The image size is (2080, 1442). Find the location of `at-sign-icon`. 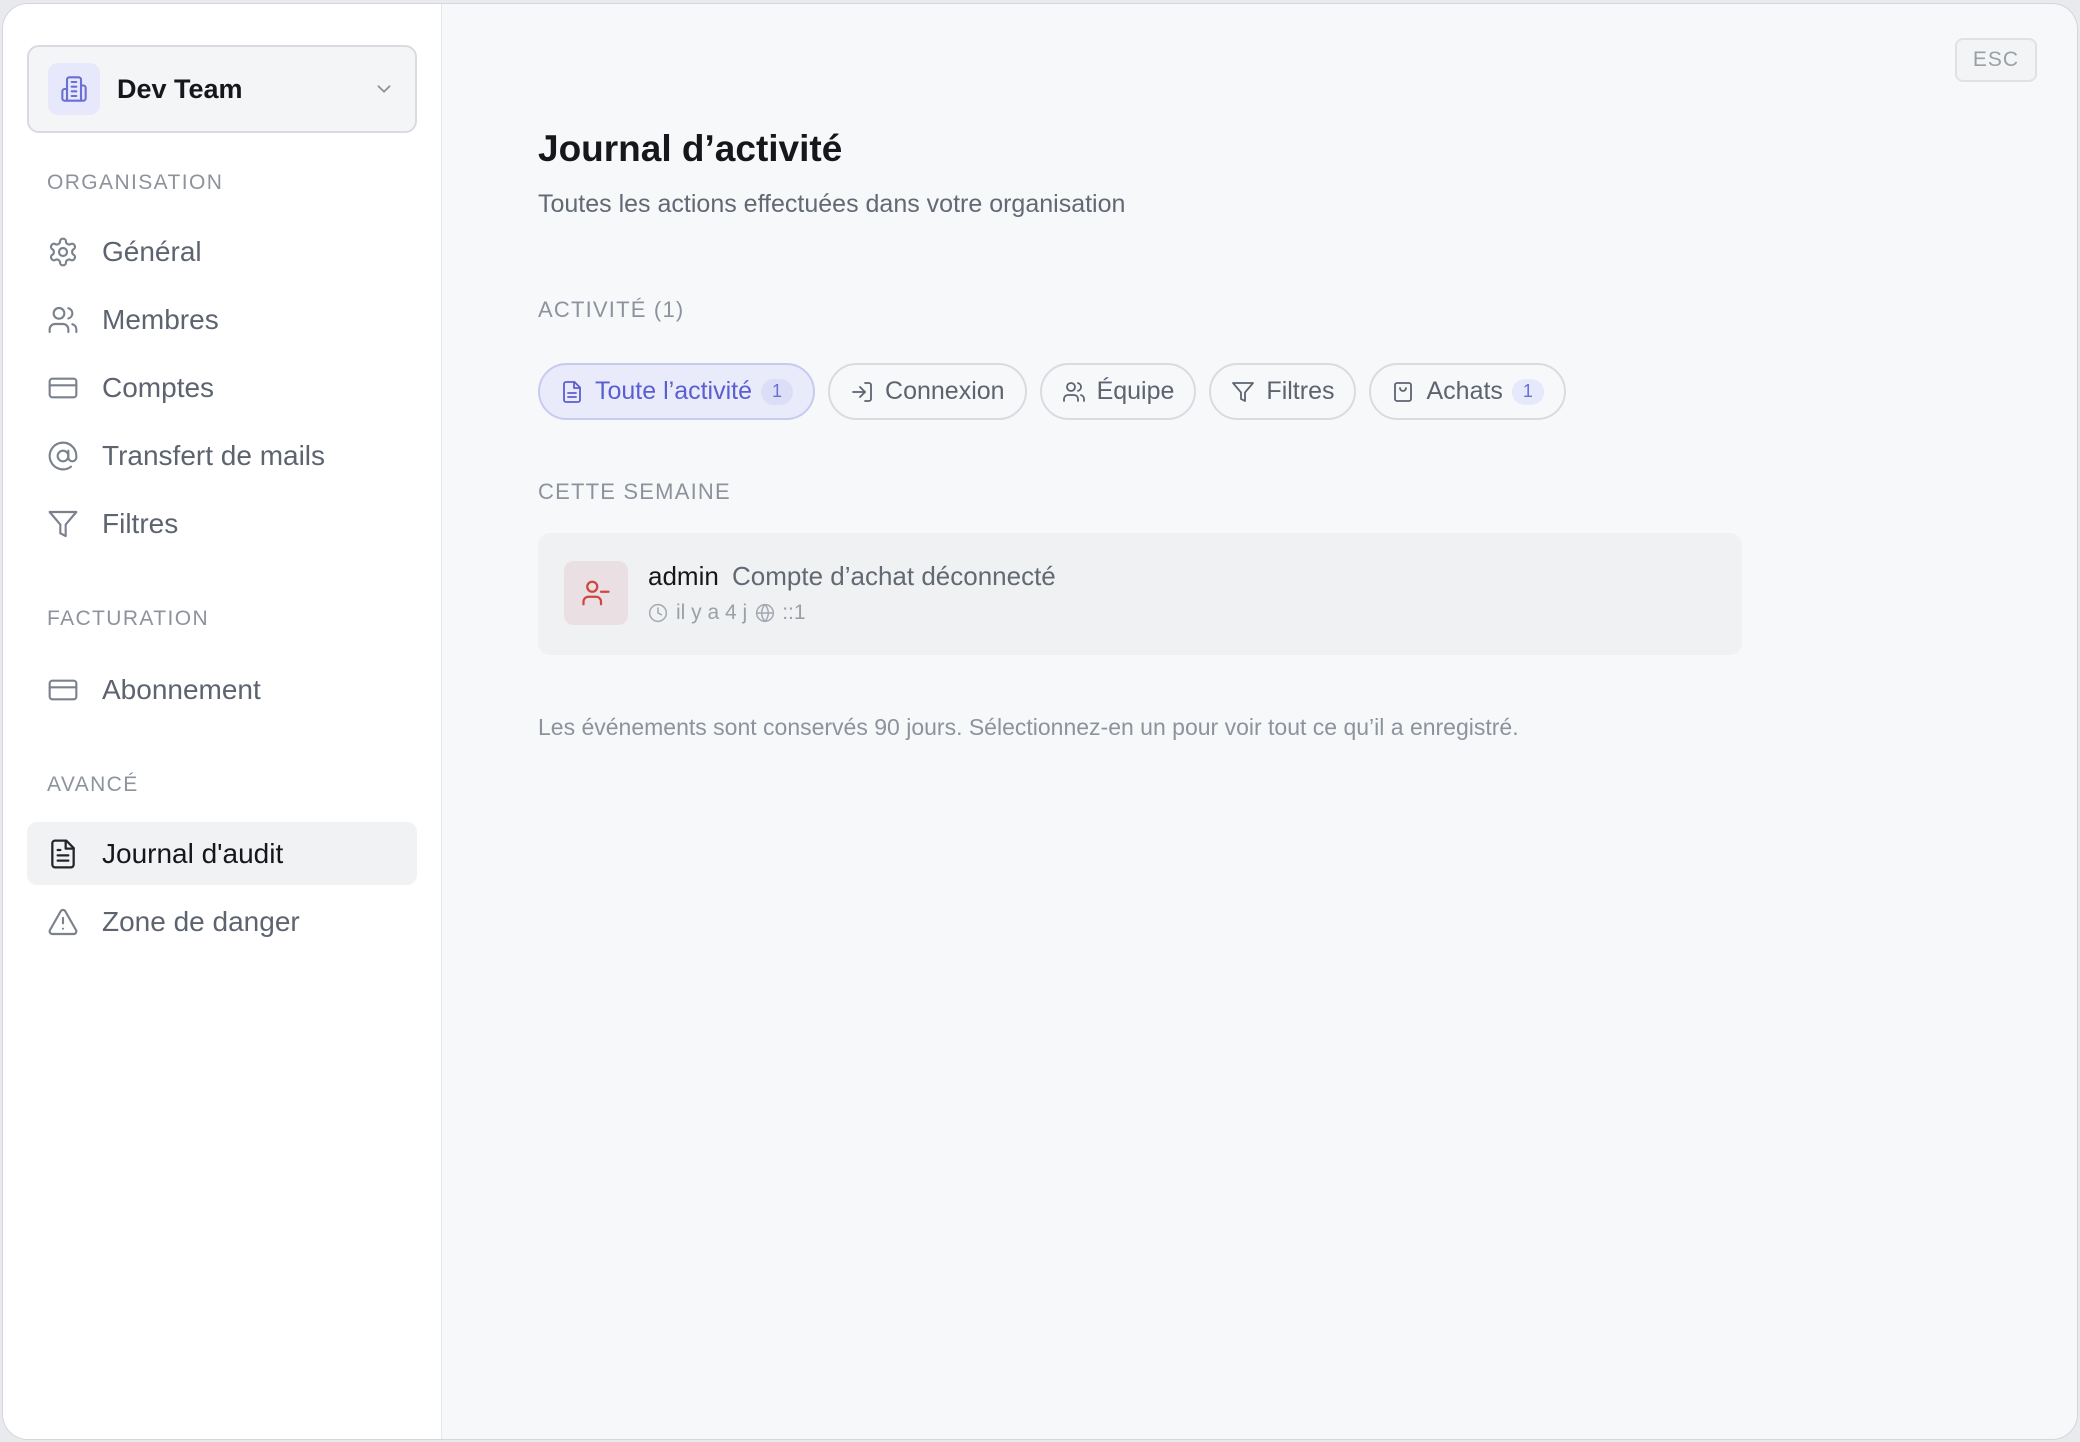

at-sign-icon is located at coordinates (63, 455).